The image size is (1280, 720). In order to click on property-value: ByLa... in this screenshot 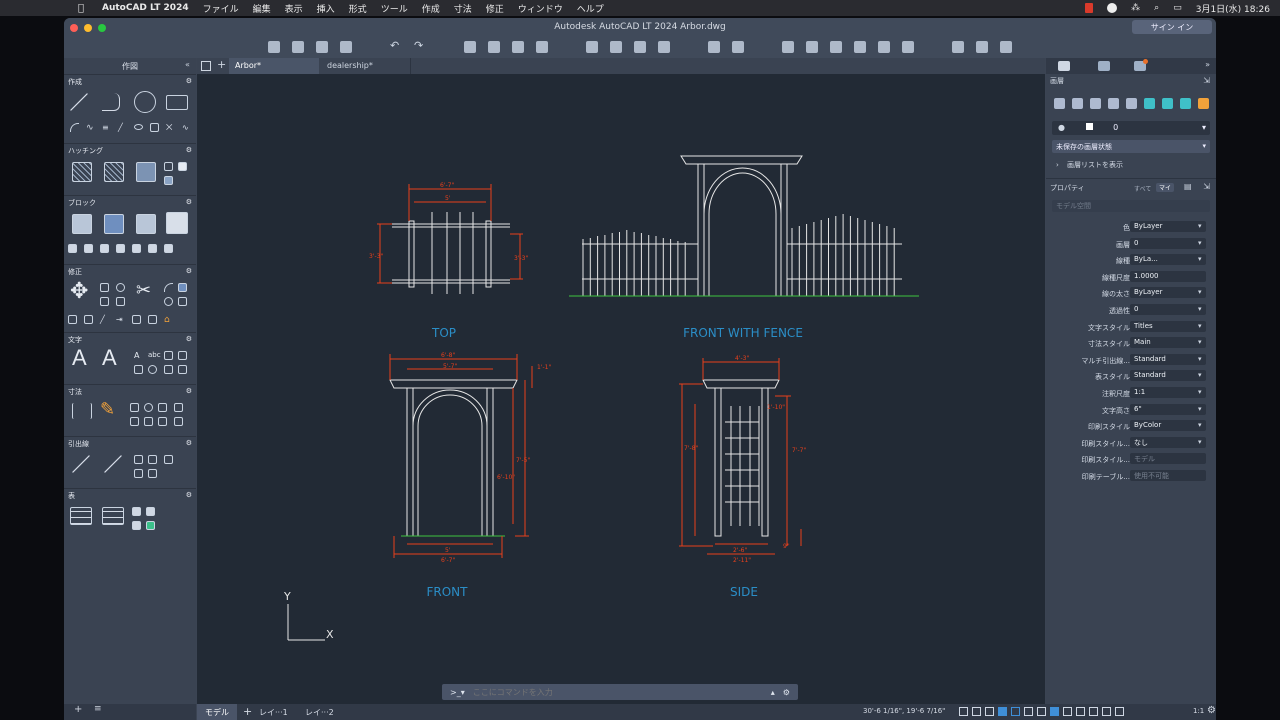, I will do `click(1168, 260)`.